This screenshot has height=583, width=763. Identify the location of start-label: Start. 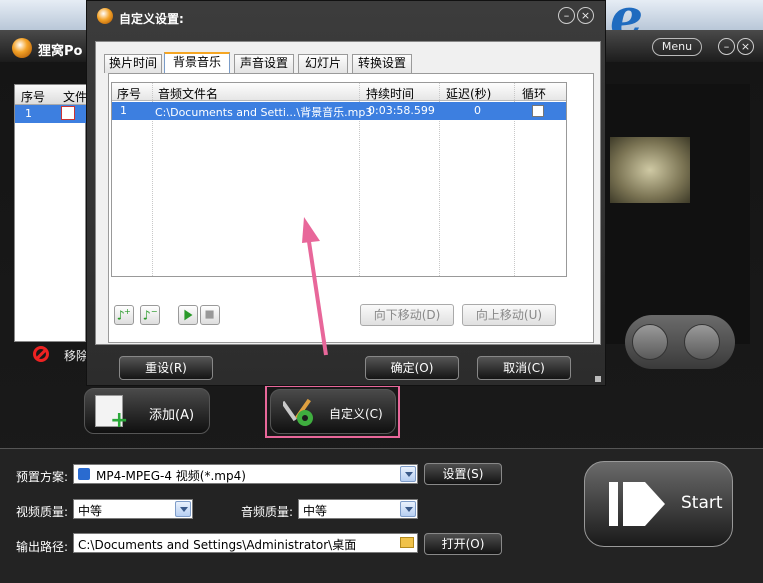
(702, 503).